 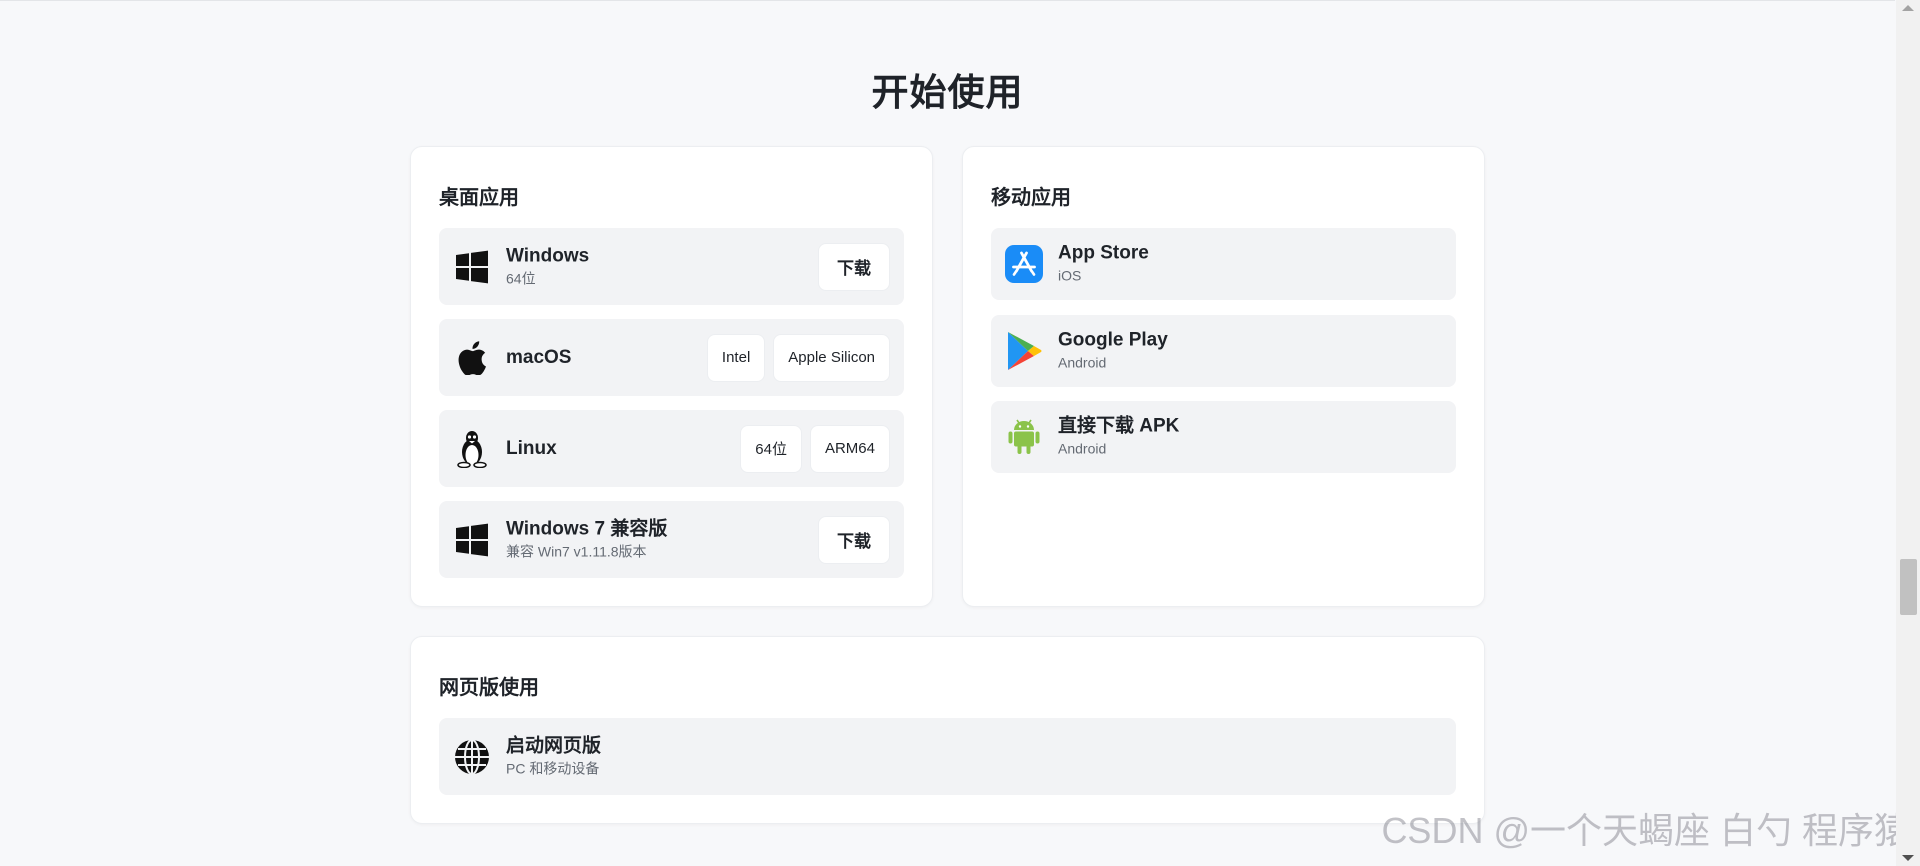 What do you see at coordinates (548, 255) in the screenshot?
I see `item-name: Windows` at bounding box center [548, 255].